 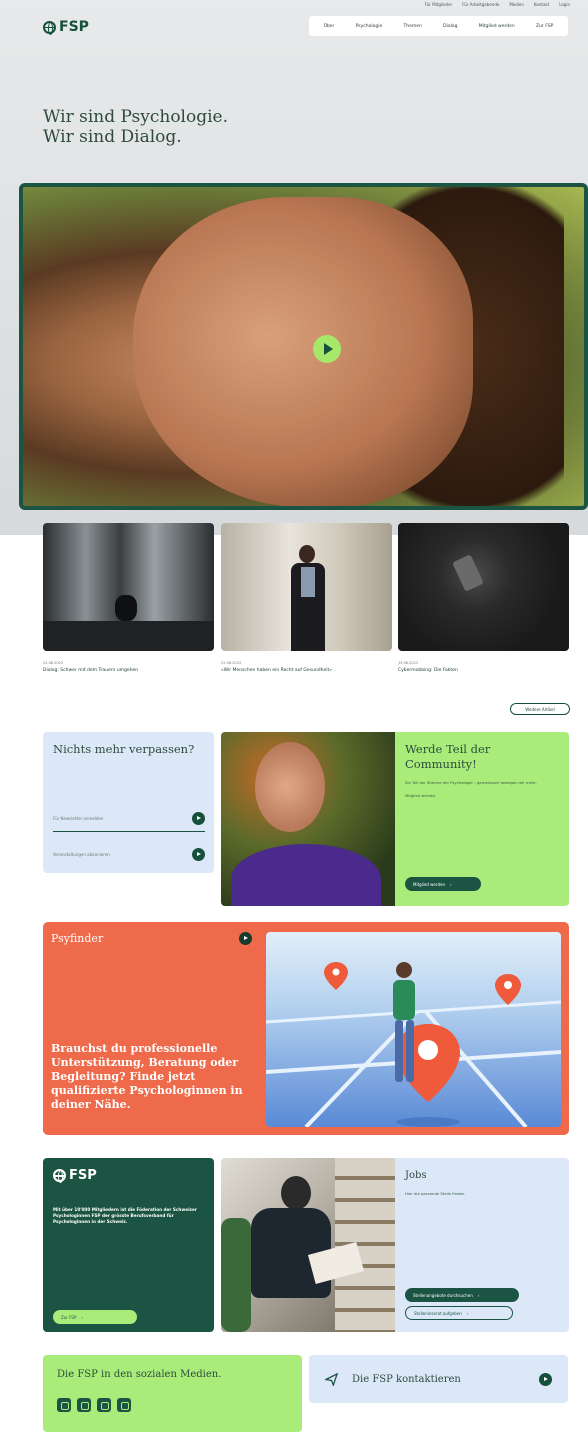 I want to click on contact-box: Die FSP kontaktieren, so click(x=438, y=1379).